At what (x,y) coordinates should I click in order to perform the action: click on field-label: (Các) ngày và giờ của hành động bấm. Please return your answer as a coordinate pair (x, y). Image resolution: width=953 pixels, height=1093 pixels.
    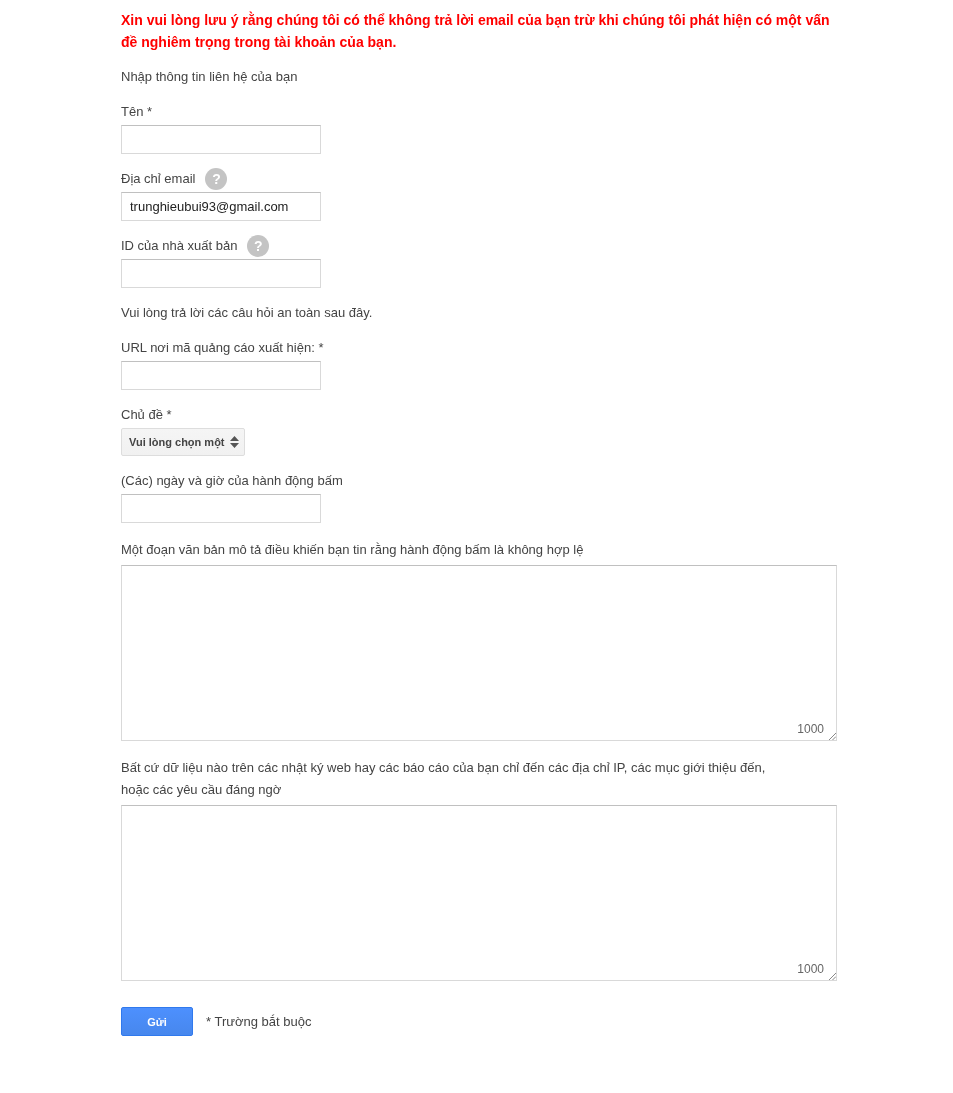
    Looking at the image, I should click on (232, 481).